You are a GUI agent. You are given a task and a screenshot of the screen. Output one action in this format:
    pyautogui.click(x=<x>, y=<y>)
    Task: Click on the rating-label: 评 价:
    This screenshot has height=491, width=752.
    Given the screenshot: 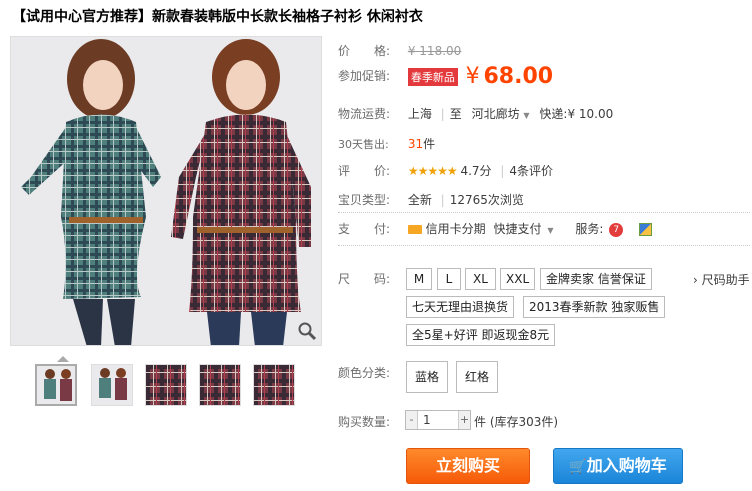 What is the action you would take?
    pyautogui.click(x=364, y=171)
    